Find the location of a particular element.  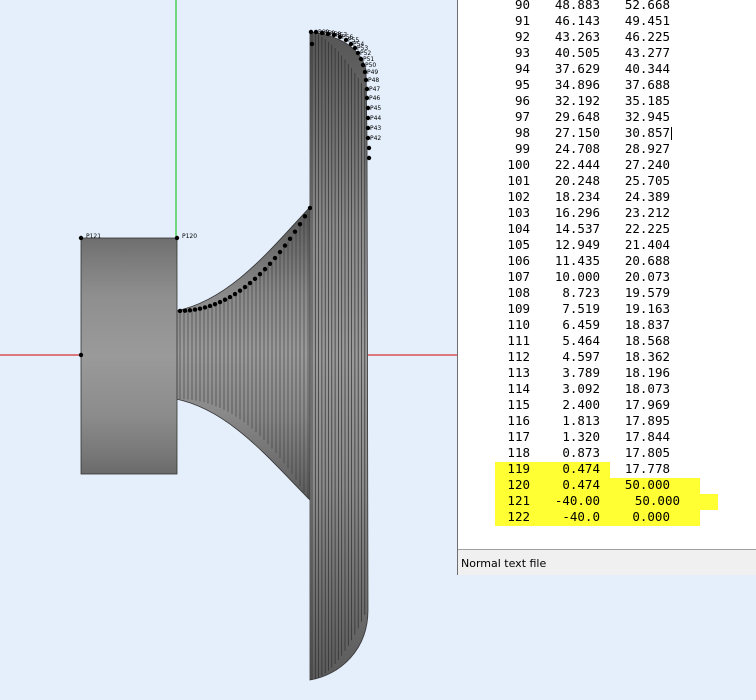

row-index: 105 is located at coordinates (518, 244).